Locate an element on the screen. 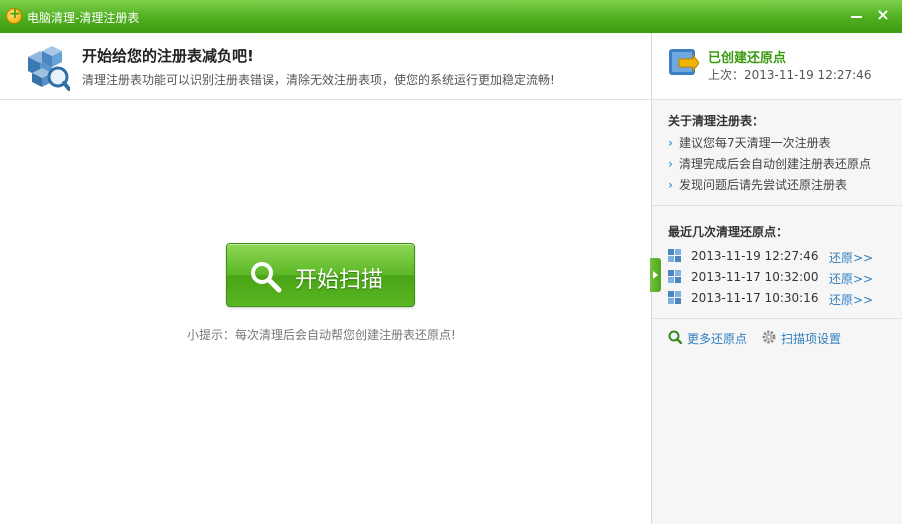  about-item: › 发现问题后请先尝试还原注册表 is located at coordinates (757, 185).